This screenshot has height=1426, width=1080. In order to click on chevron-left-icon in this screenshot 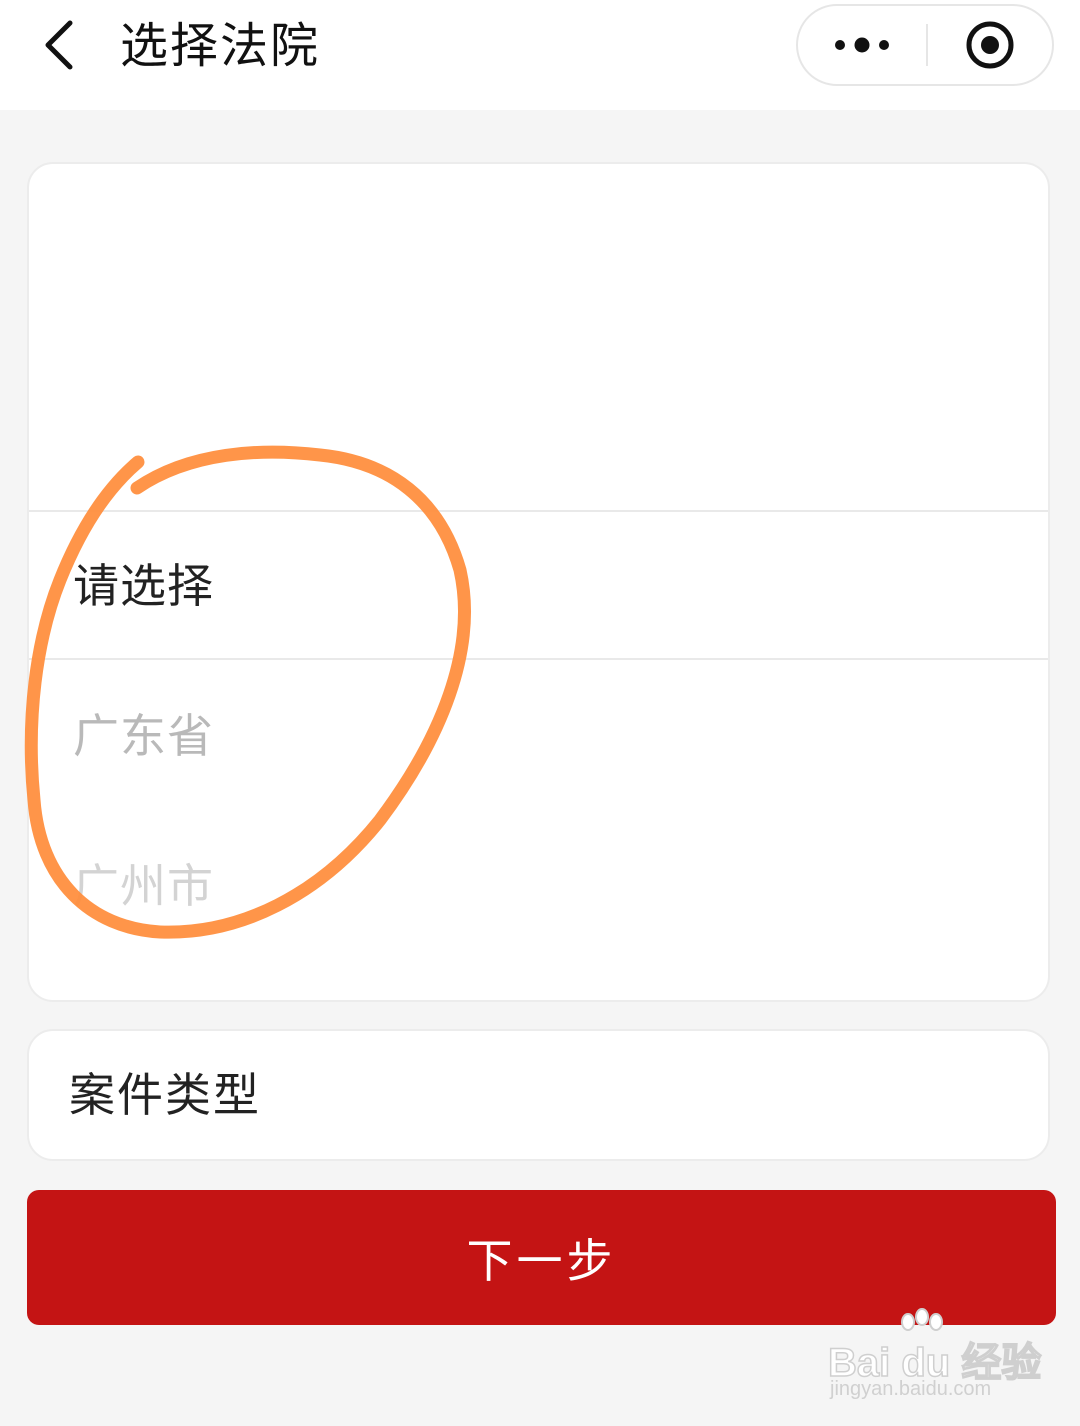, I will do `click(59, 45)`.